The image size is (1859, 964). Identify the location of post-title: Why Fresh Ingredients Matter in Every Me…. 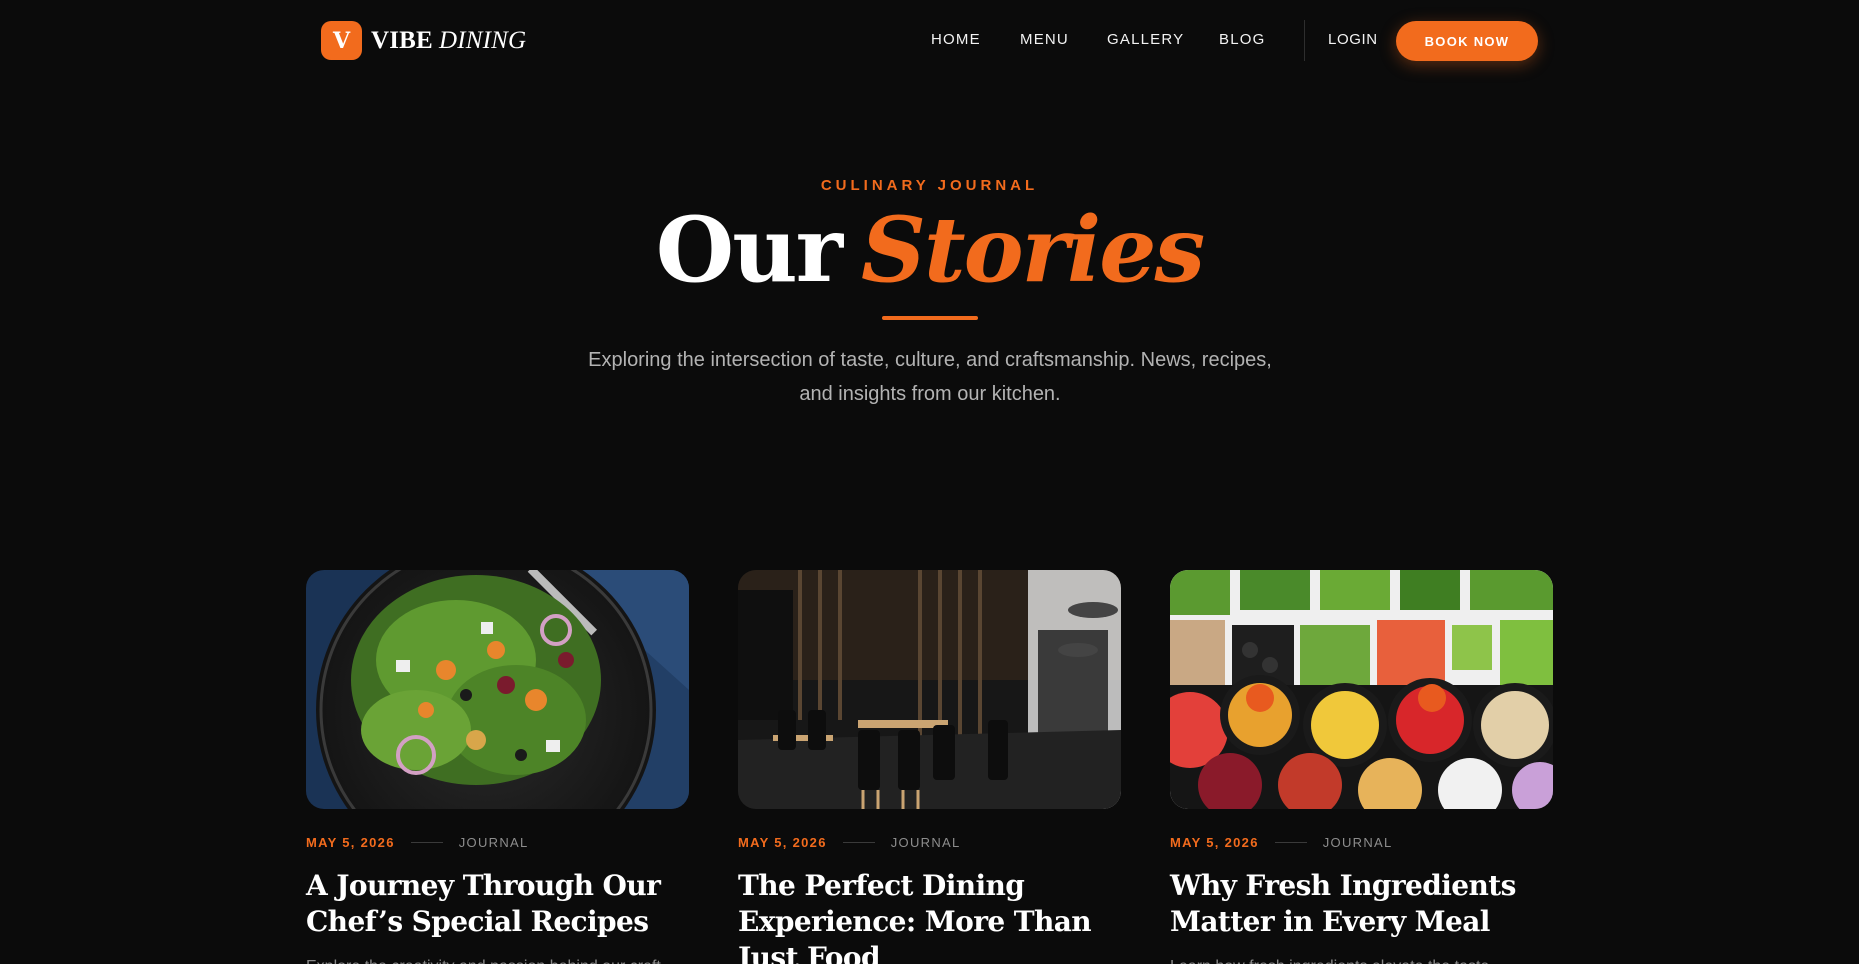
(1361, 904).